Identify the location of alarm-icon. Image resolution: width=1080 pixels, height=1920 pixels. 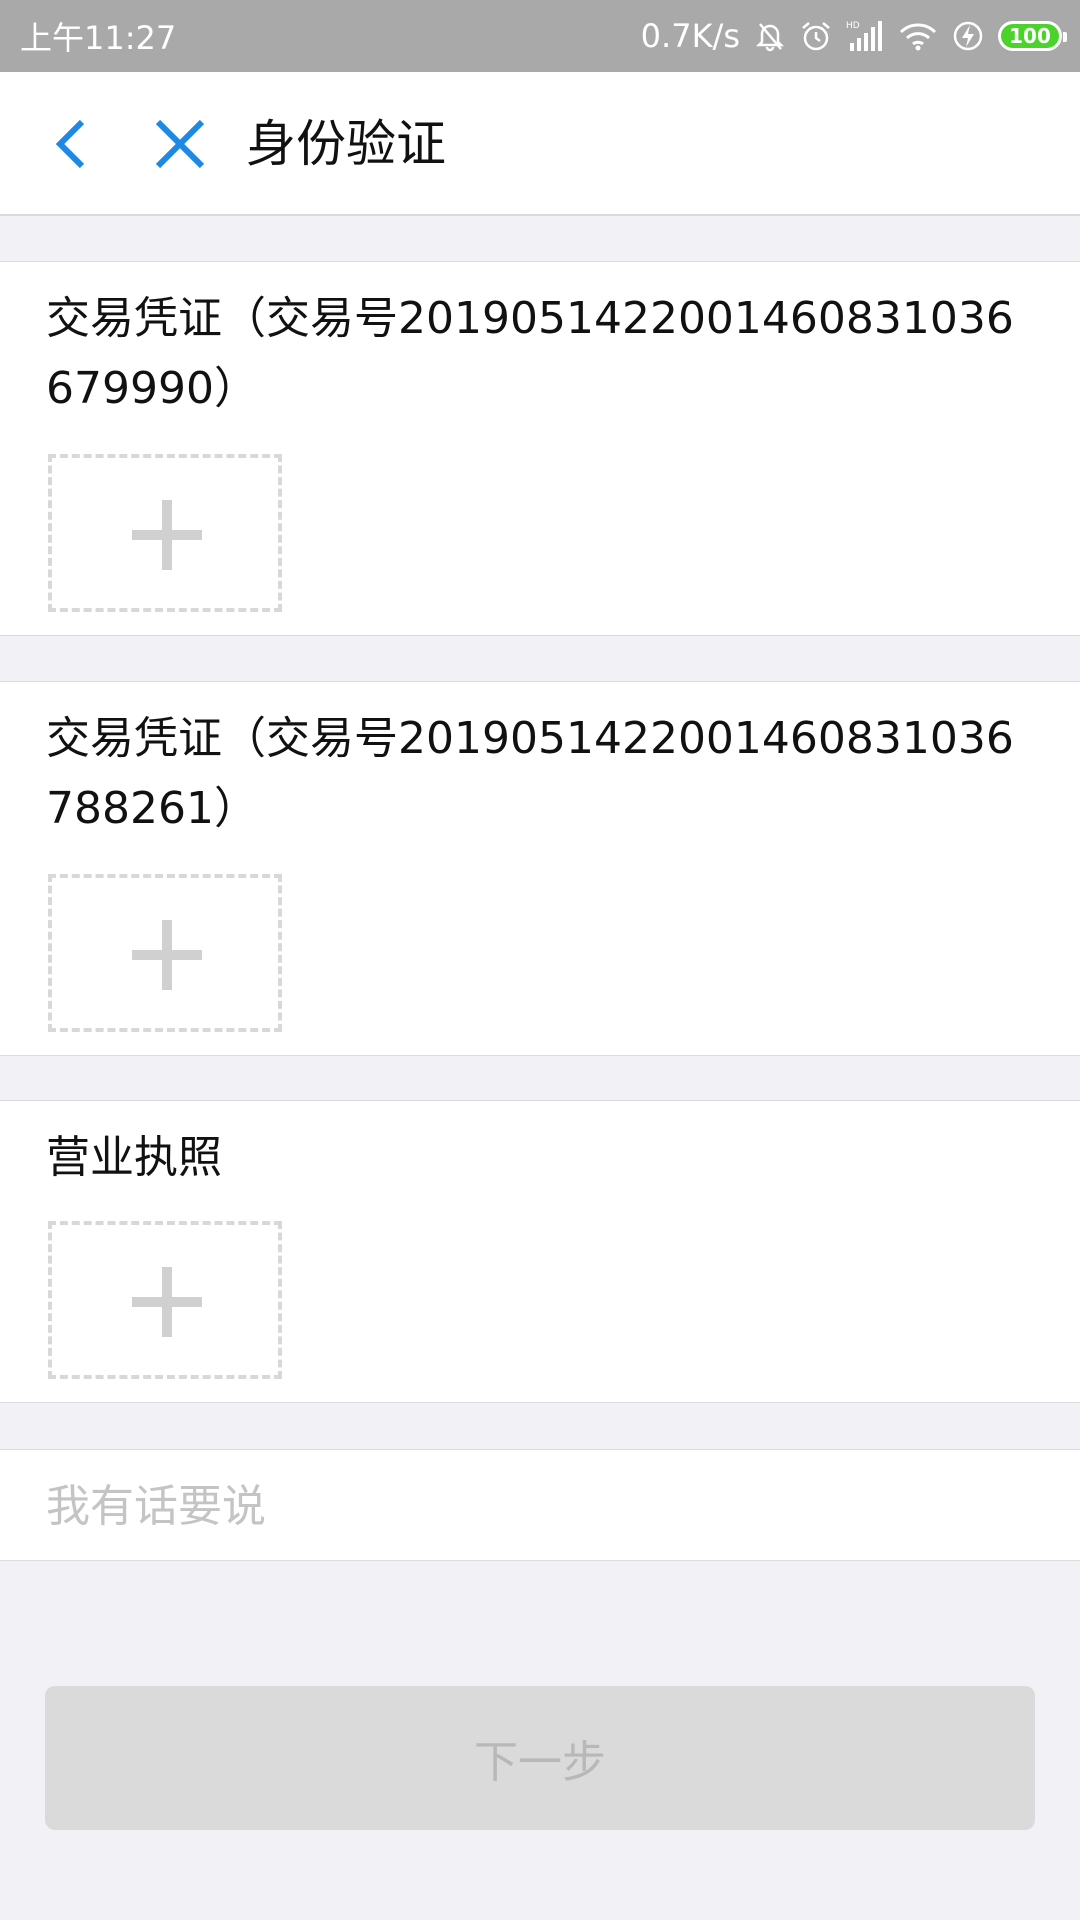
(816, 36).